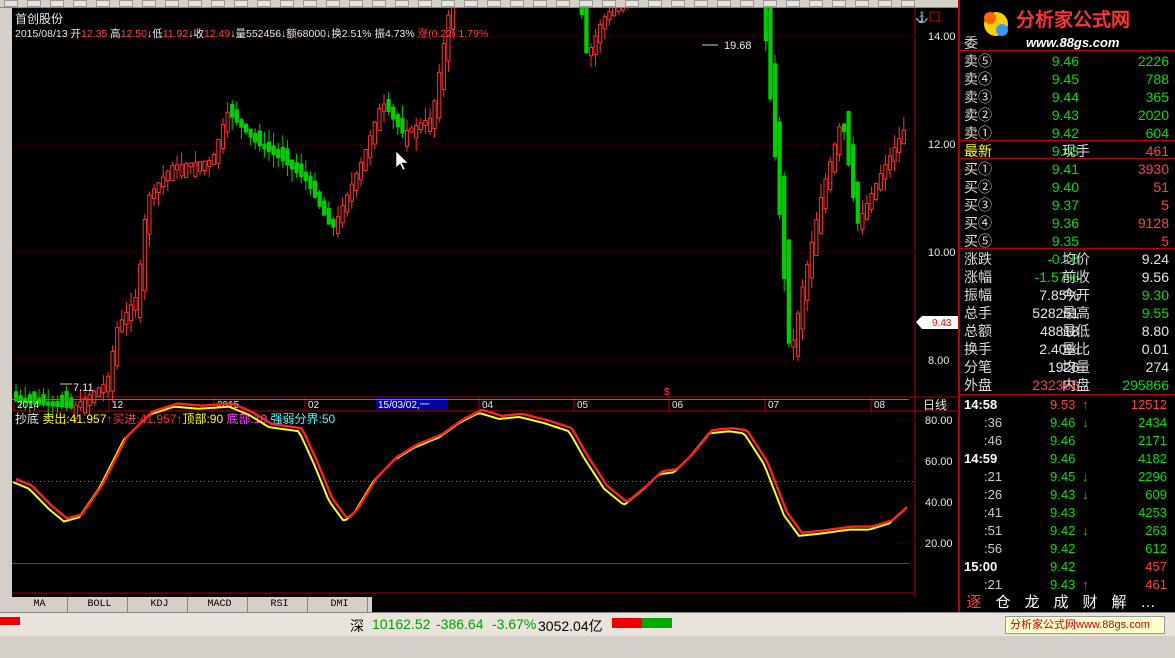  Describe the element at coordinates (160, 604) in the screenshot. I see `tab-kdj: KDJ` at that location.